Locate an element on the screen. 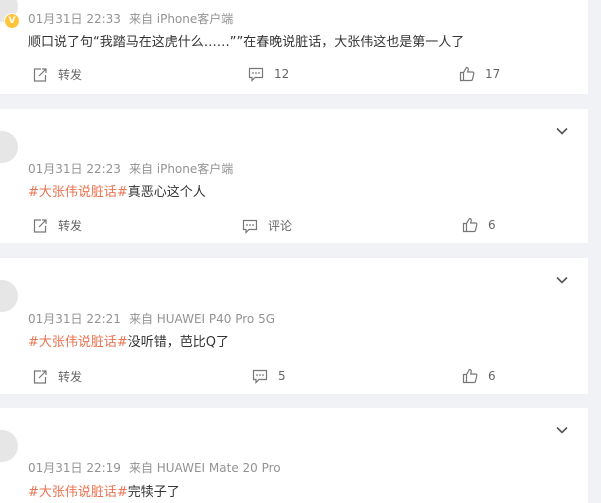 The width and height of the screenshot is (601, 503). comment-time: 01月31日 22:33 is located at coordinates (74, 19).